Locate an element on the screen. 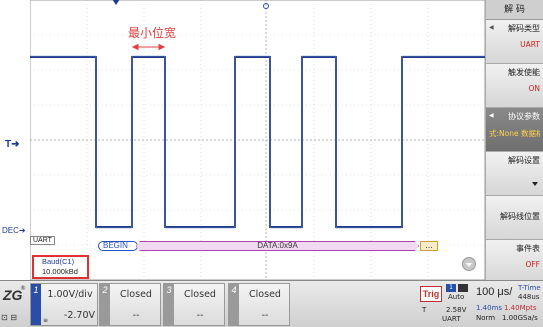 The image size is (543, 327). channel-number: 3 is located at coordinates (169, 304).